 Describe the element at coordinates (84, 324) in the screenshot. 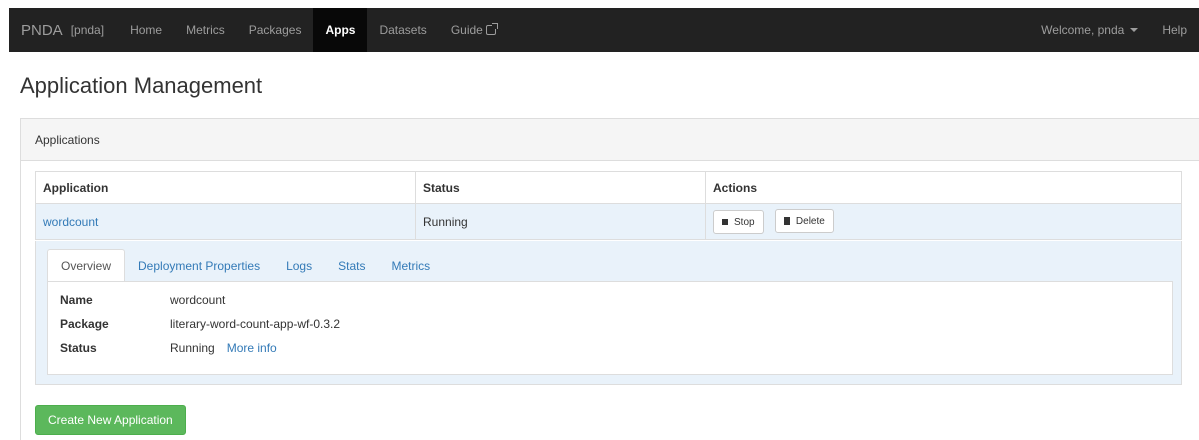

I see `field-label: Package` at that location.